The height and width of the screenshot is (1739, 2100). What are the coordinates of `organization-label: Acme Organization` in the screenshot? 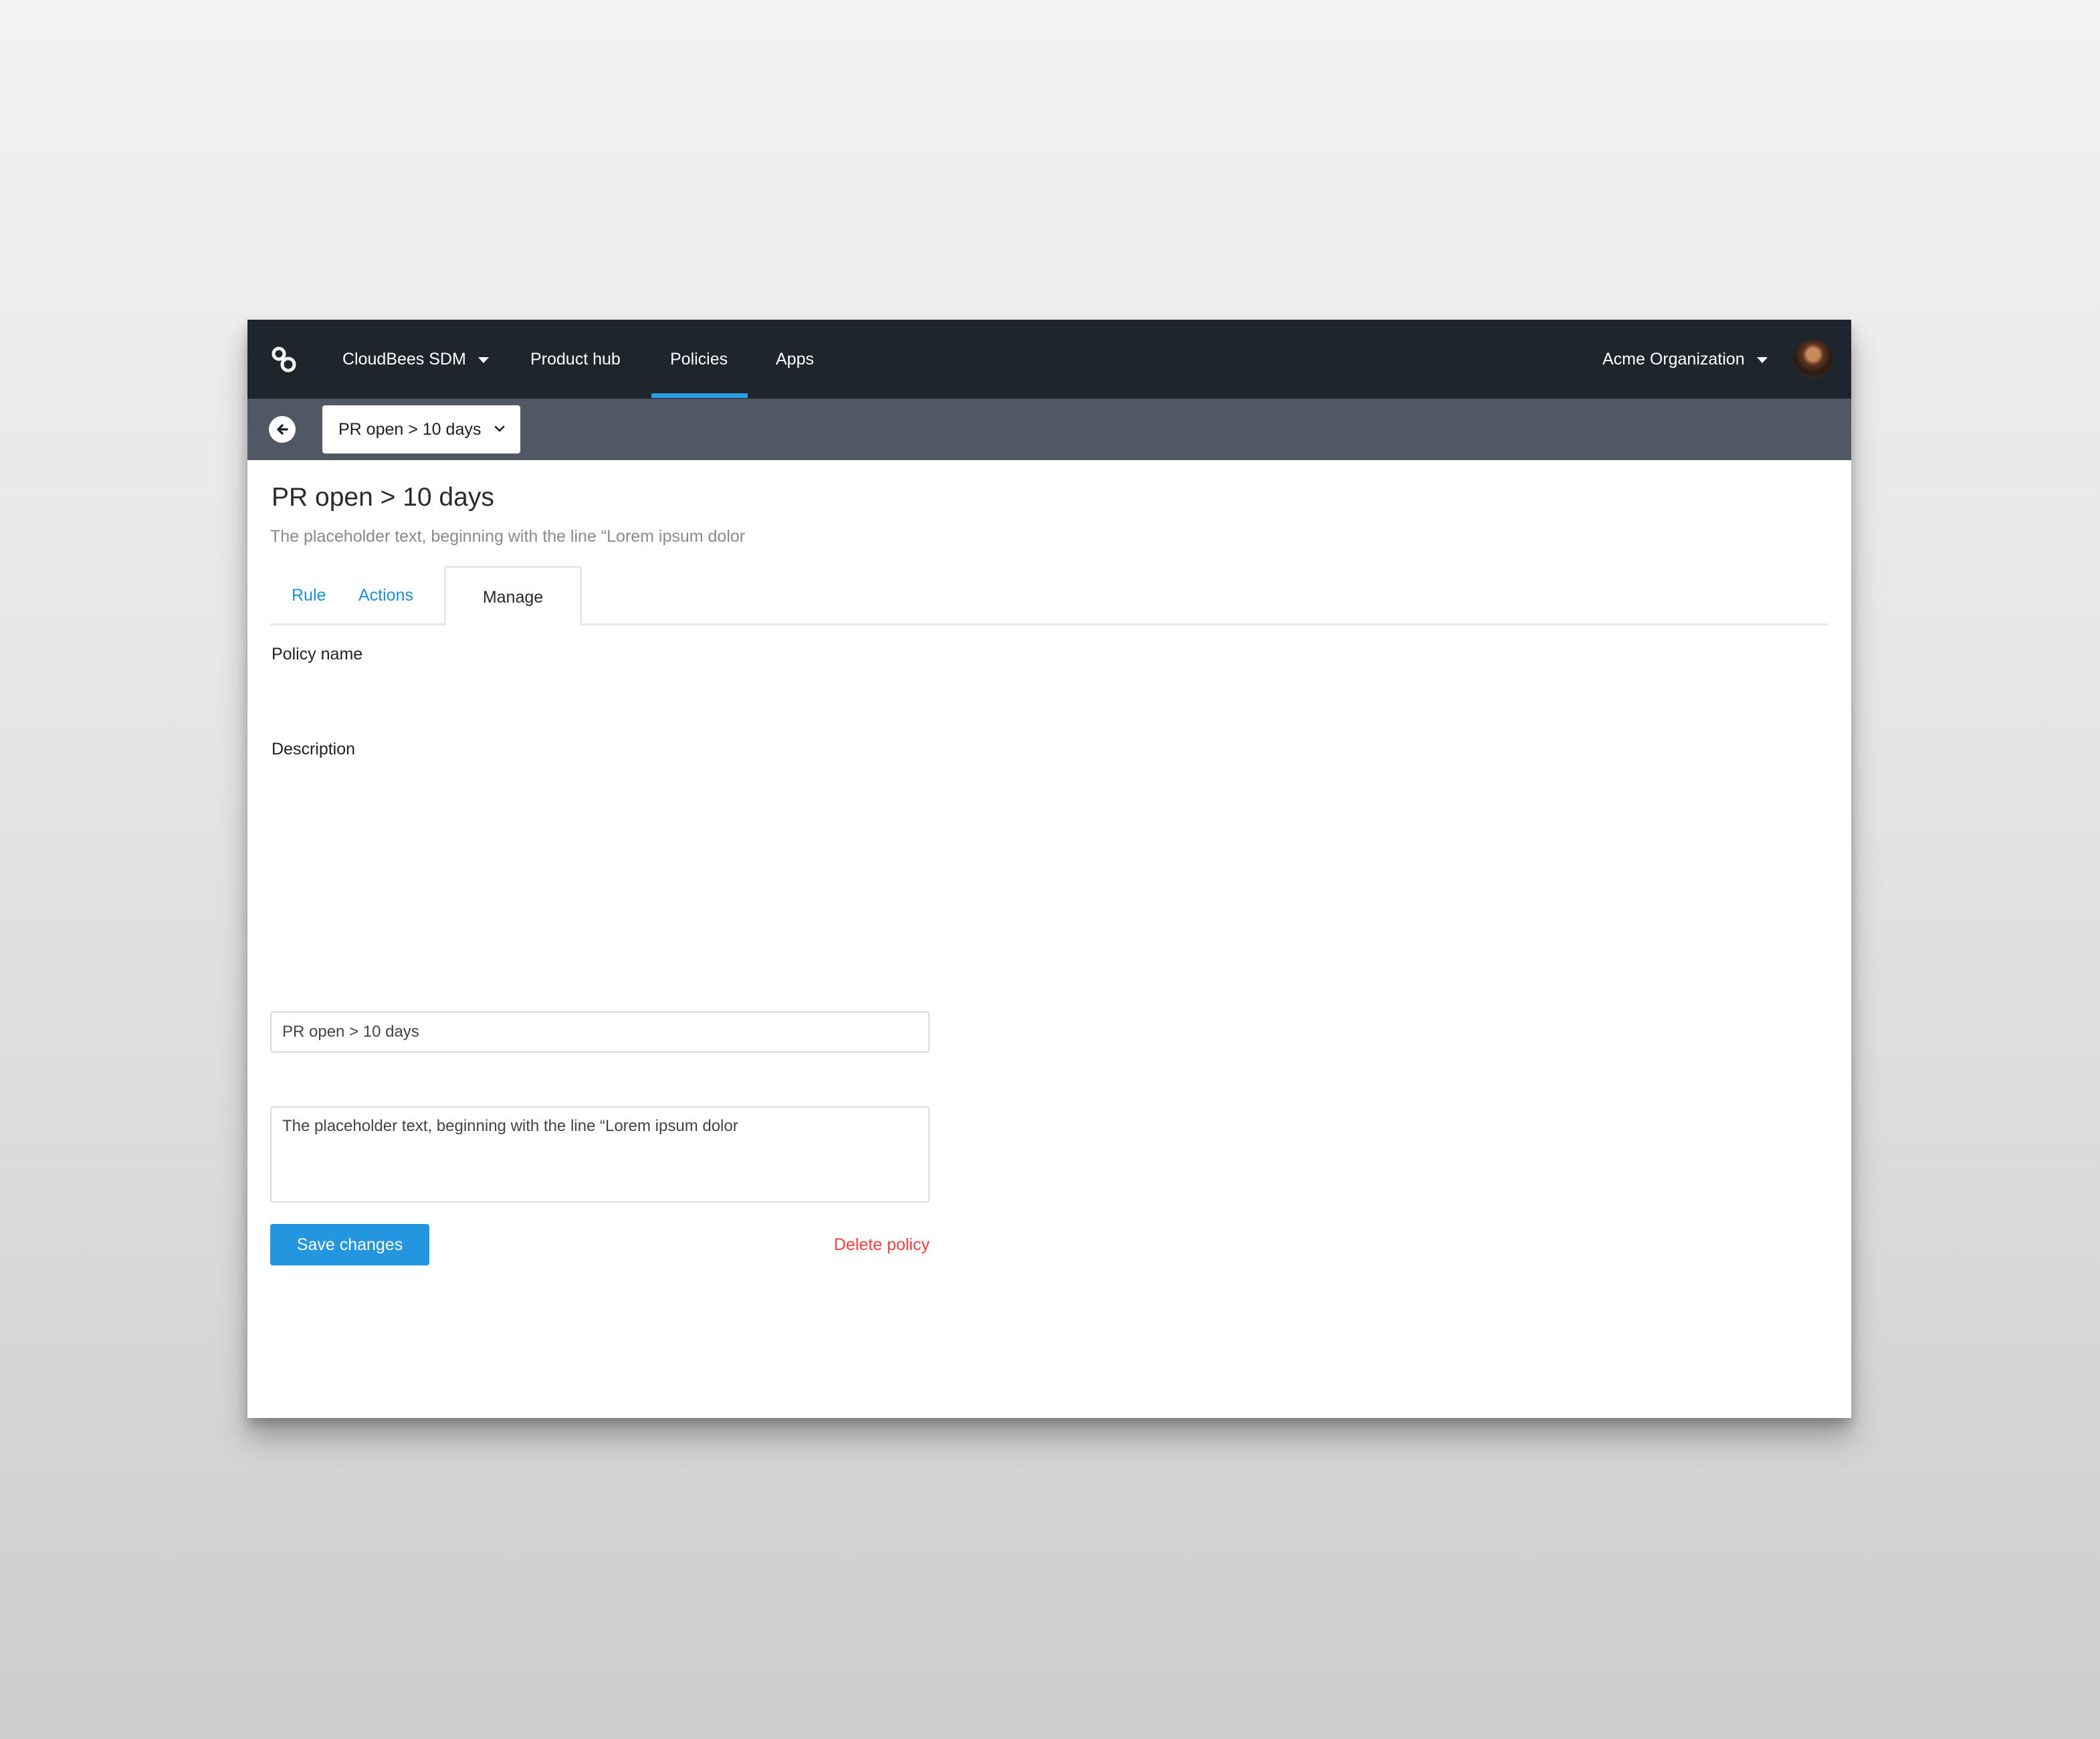 It's located at (1673, 359).